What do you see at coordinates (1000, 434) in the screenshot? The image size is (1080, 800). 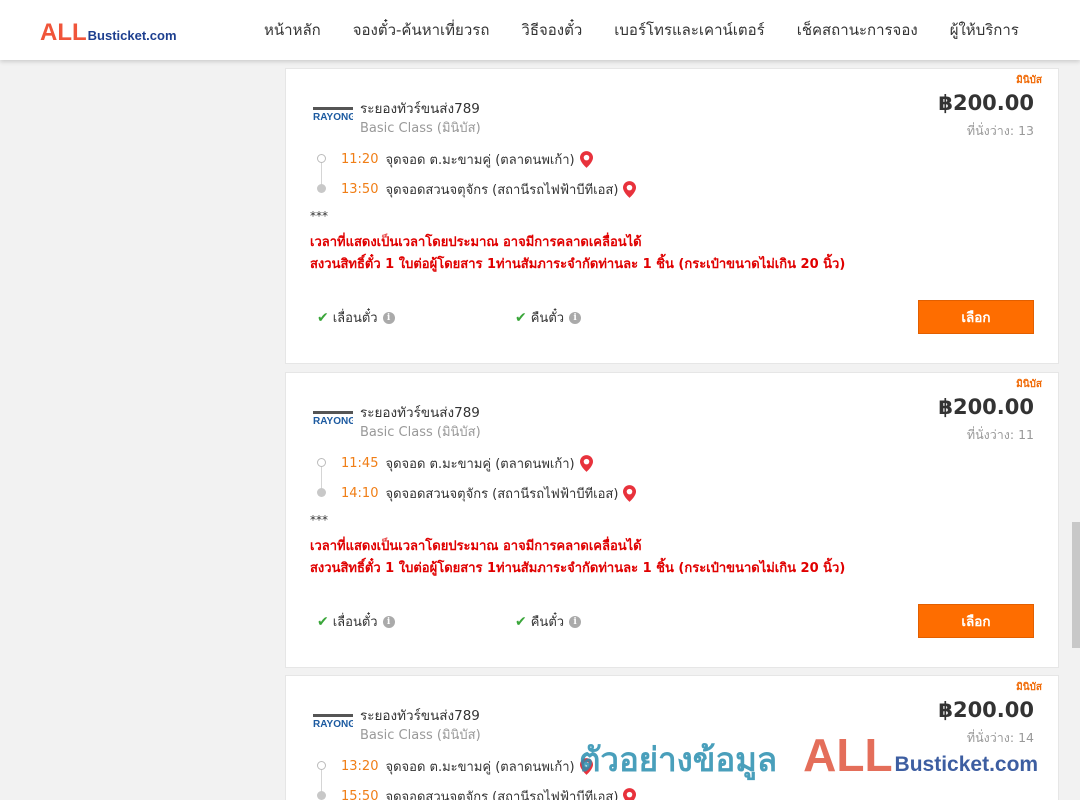 I see `seats-available: ที่นั่งว่าง: 11` at bounding box center [1000, 434].